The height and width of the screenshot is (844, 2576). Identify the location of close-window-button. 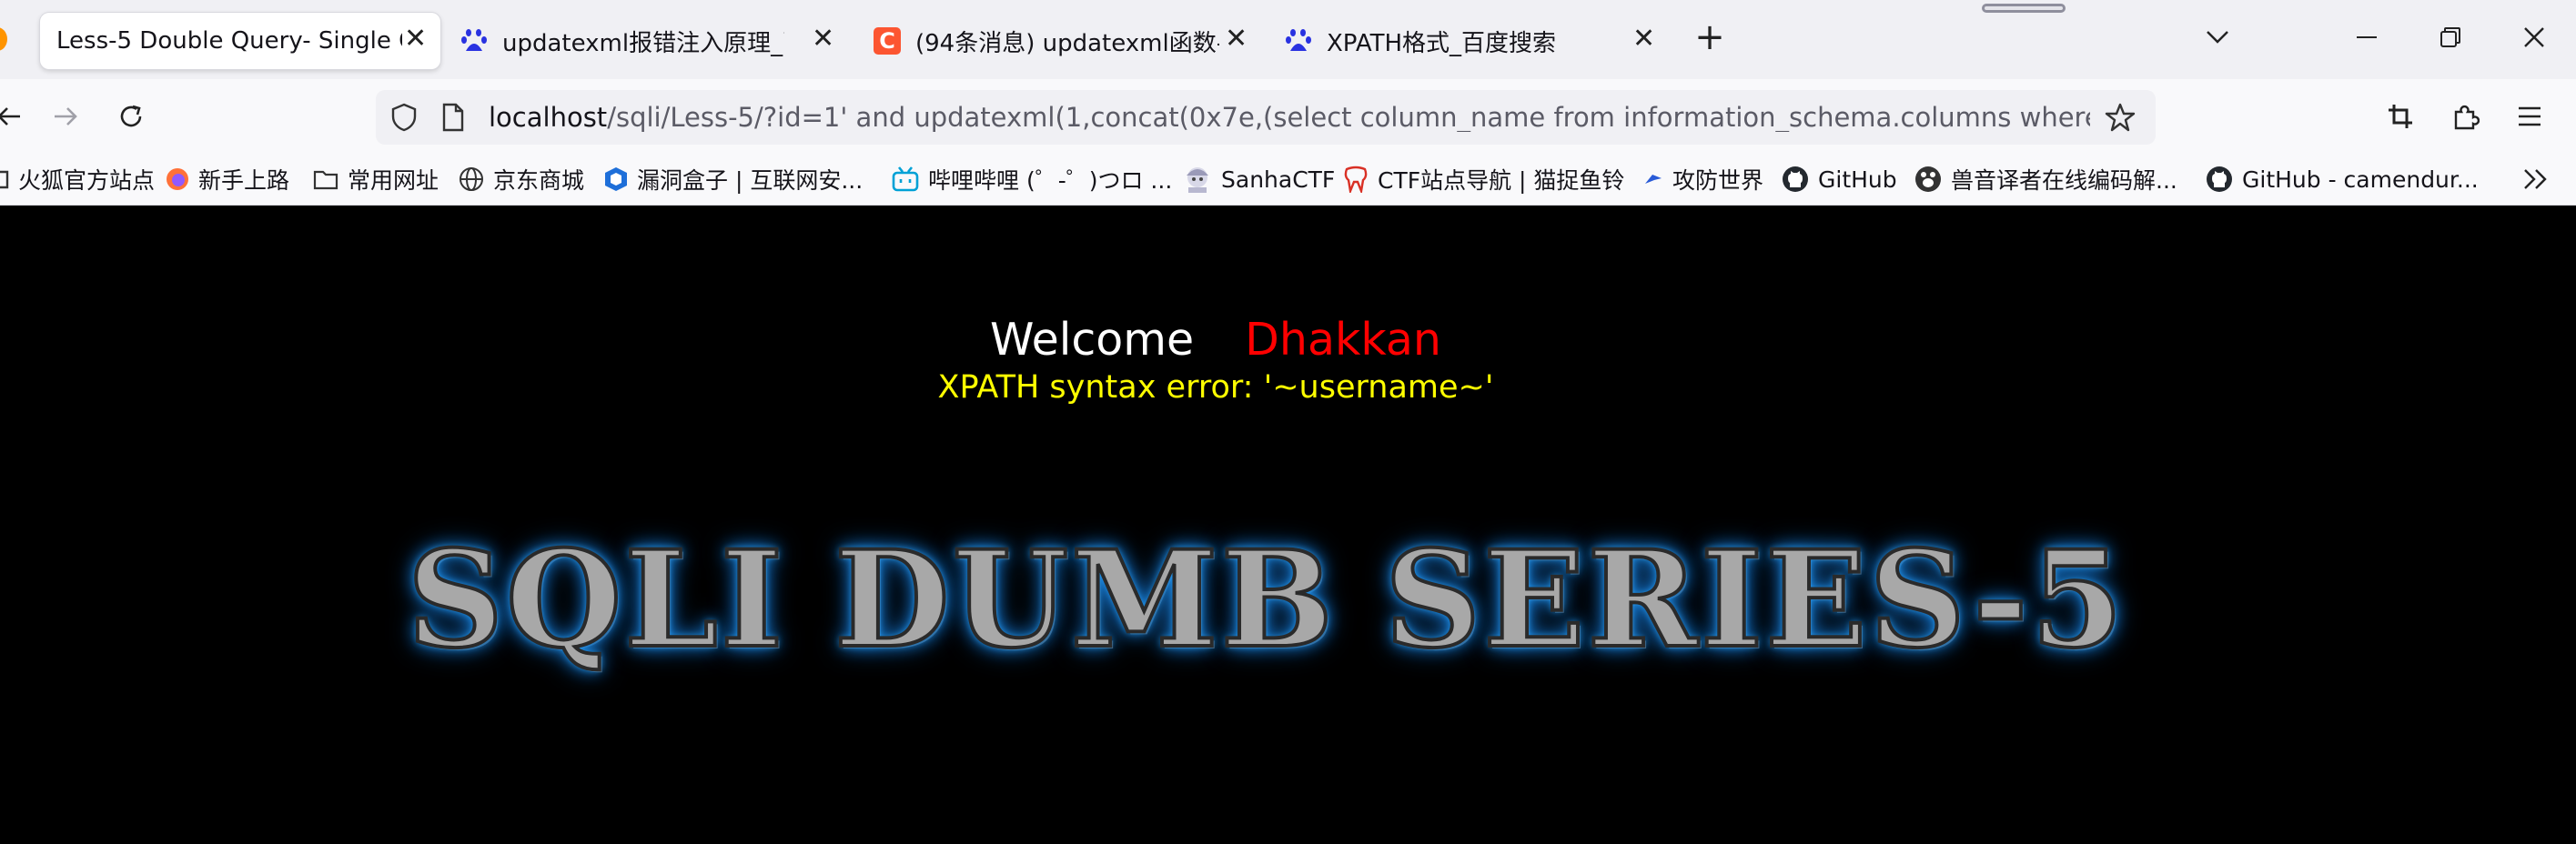
(2534, 37).